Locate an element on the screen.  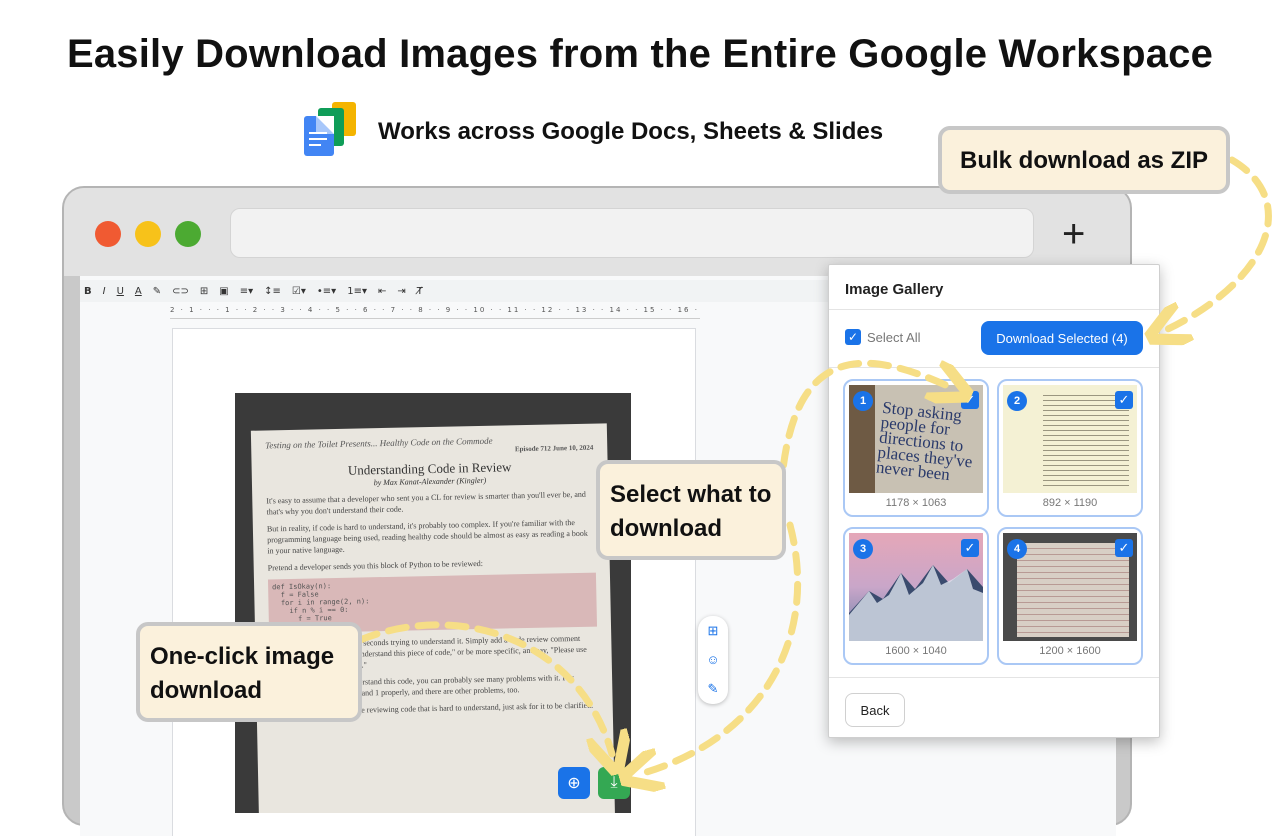
callout-bulk-zip: Bulk download as ZIP is located at coordinates (1084, 160).